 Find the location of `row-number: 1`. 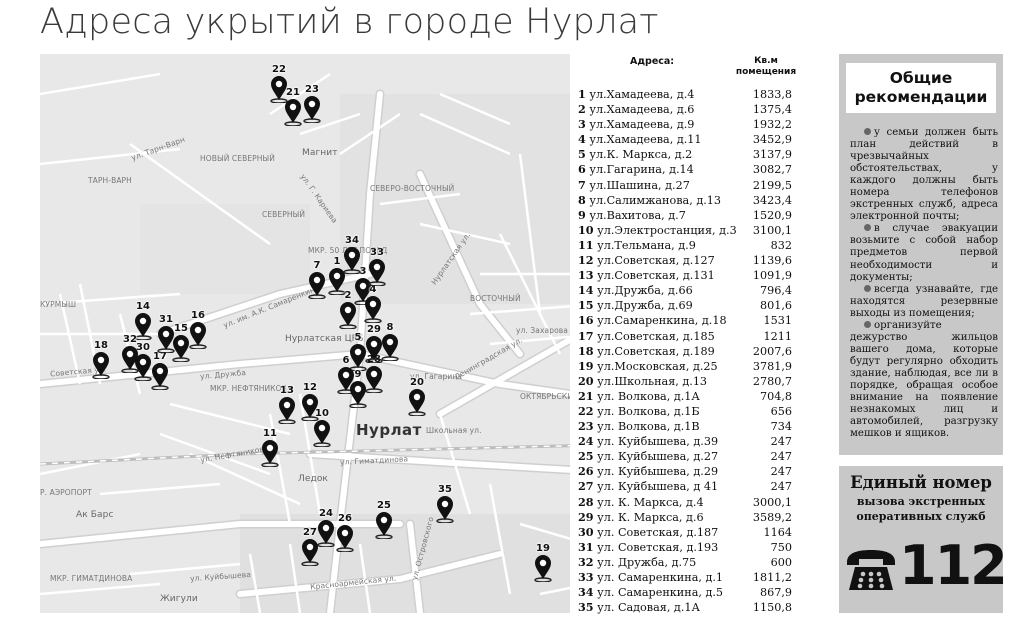

row-number: 1 is located at coordinates (582, 94).